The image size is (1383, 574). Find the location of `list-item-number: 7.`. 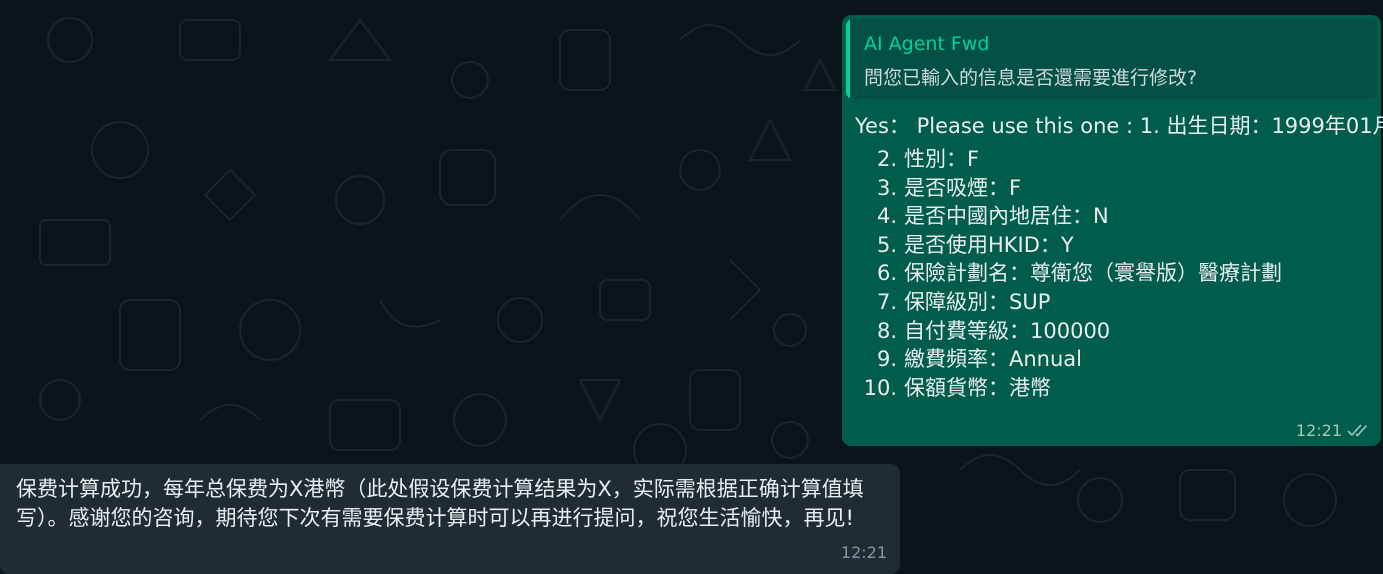

list-item-number: 7. is located at coordinates (886, 301).